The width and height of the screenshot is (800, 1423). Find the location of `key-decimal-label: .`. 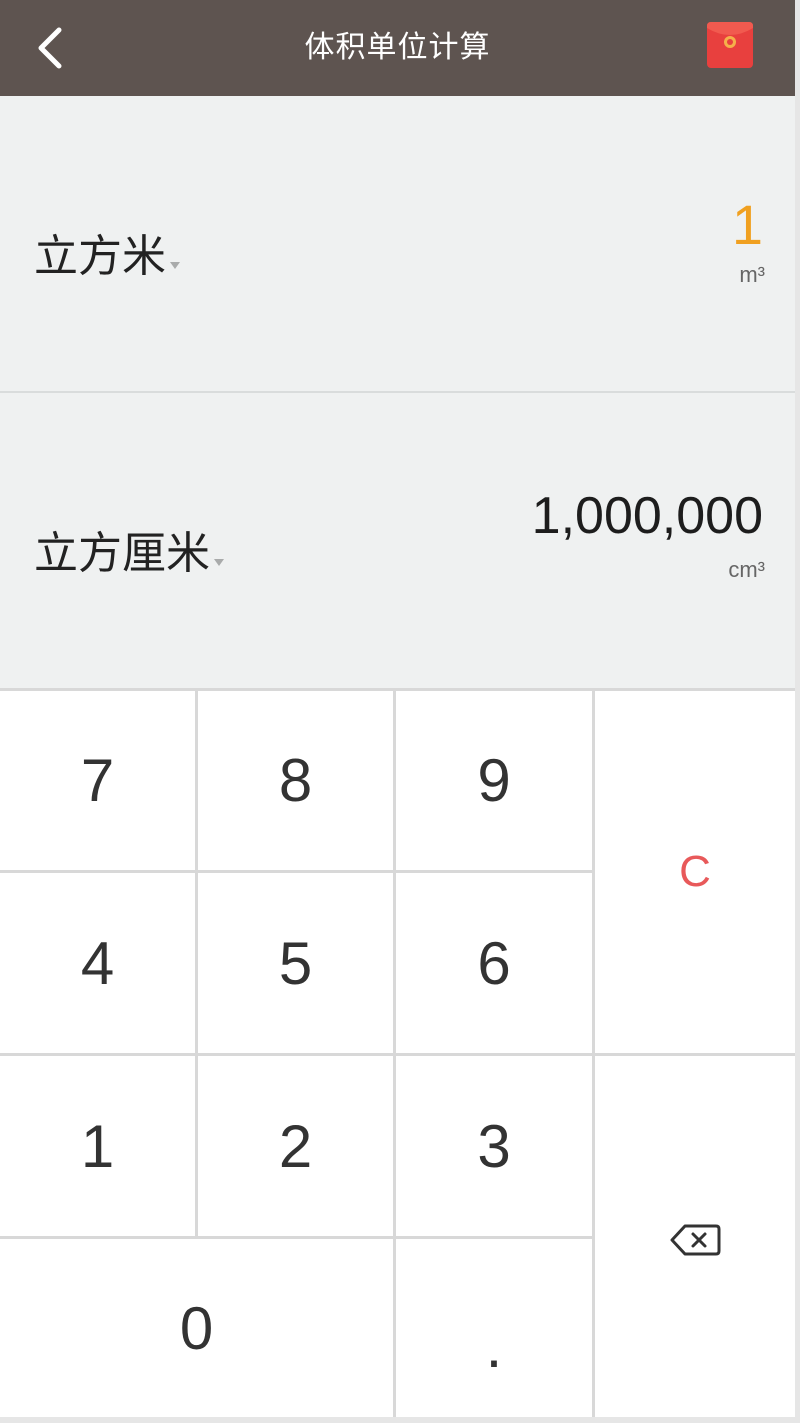

key-decimal-label: . is located at coordinates (494, 1346).